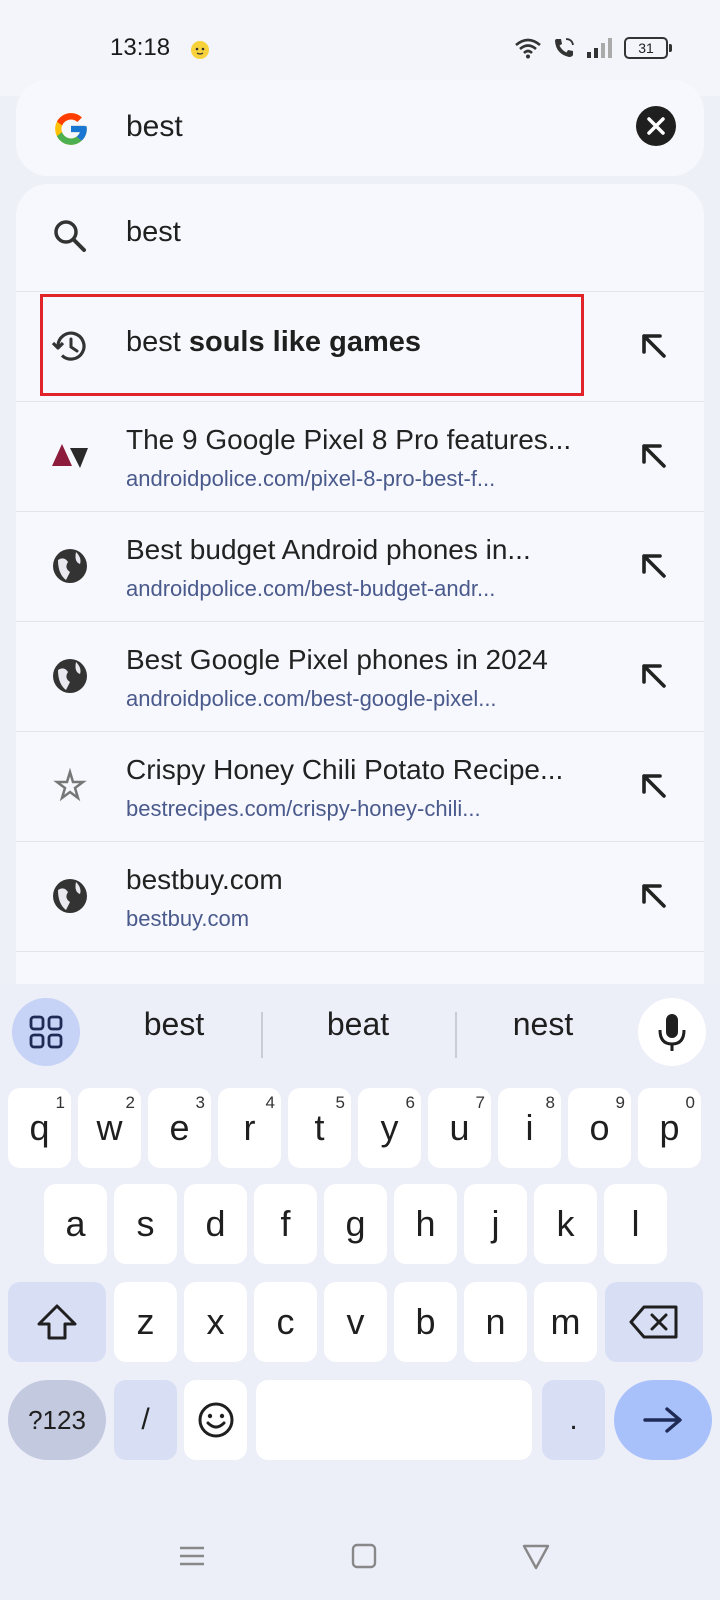 This screenshot has width=720, height=1600. What do you see at coordinates (573, 1420) in the screenshot?
I see `period-key: .` at bounding box center [573, 1420].